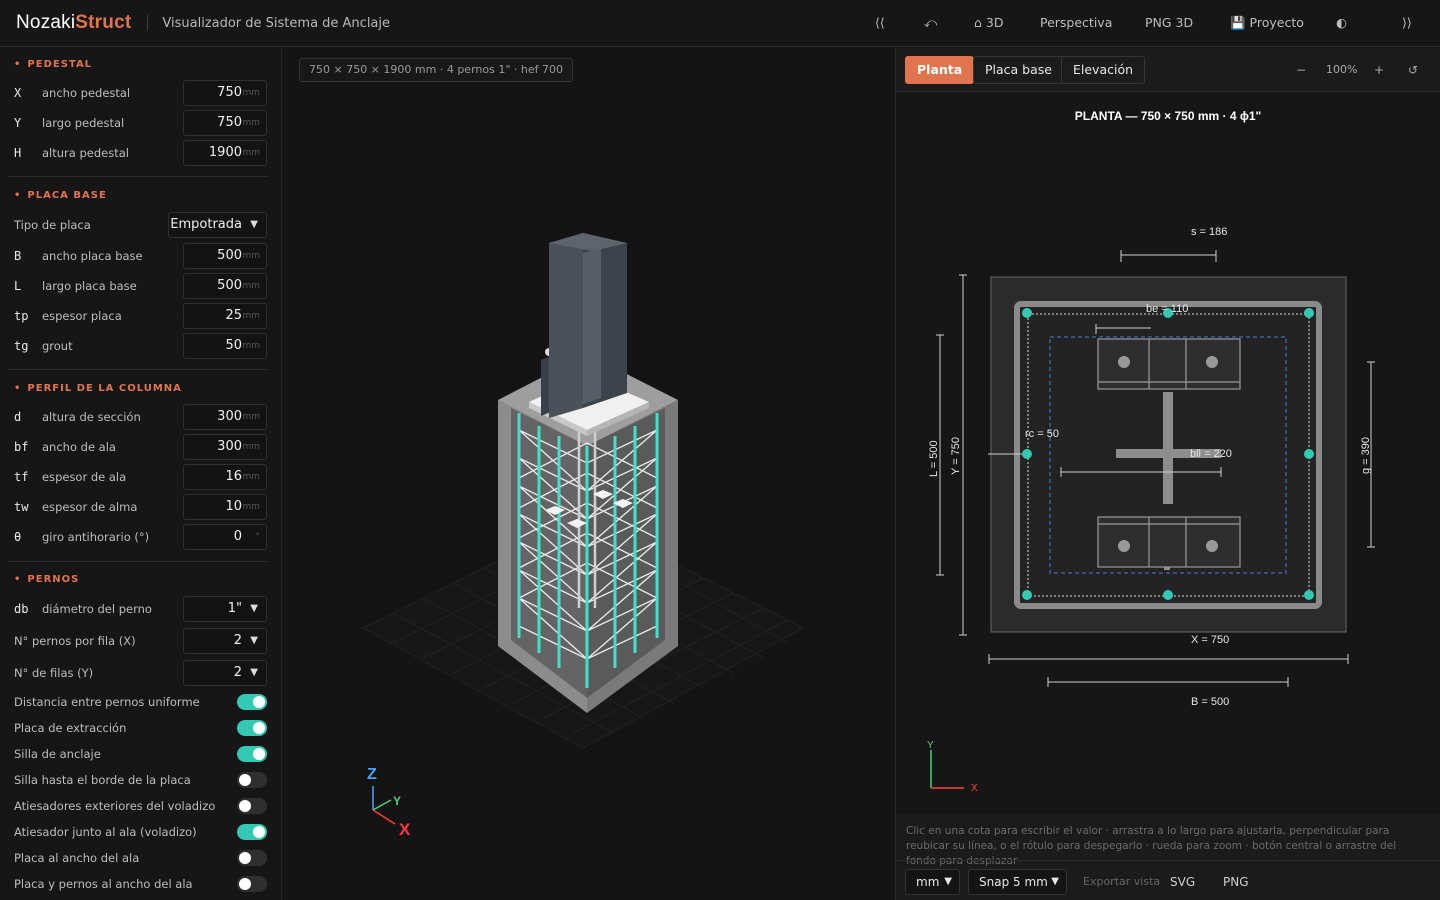 The width and height of the screenshot is (1440, 900). What do you see at coordinates (115, 806) in the screenshot?
I see `toggle-label: Atiesadores exteriores del voladizo` at bounding box center [115, 806].